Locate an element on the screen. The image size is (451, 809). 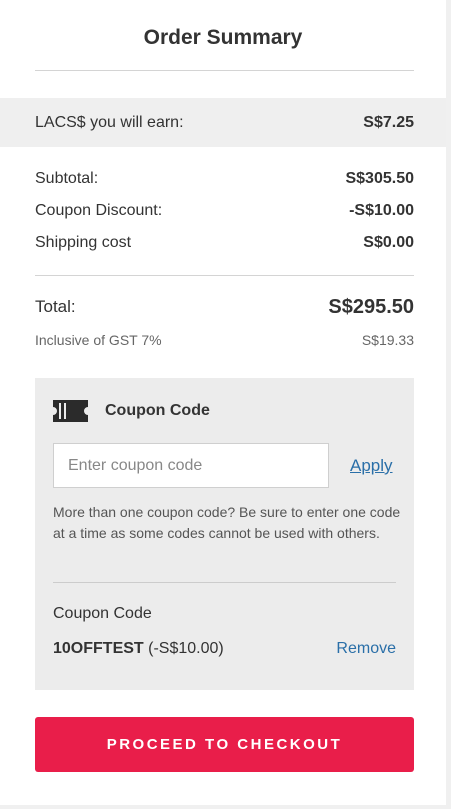
order-summary-title: Order Summary is located at coordinates (223, 37).